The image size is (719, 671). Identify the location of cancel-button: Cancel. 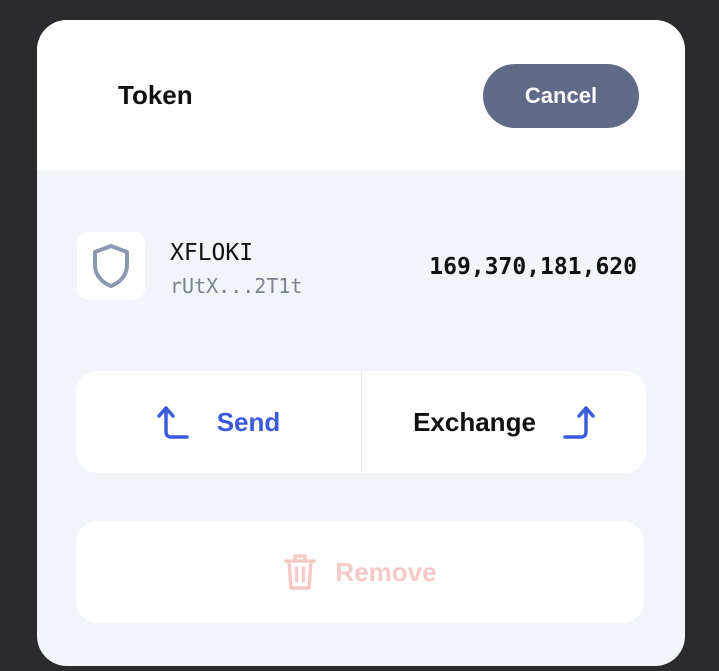
(561, 96).